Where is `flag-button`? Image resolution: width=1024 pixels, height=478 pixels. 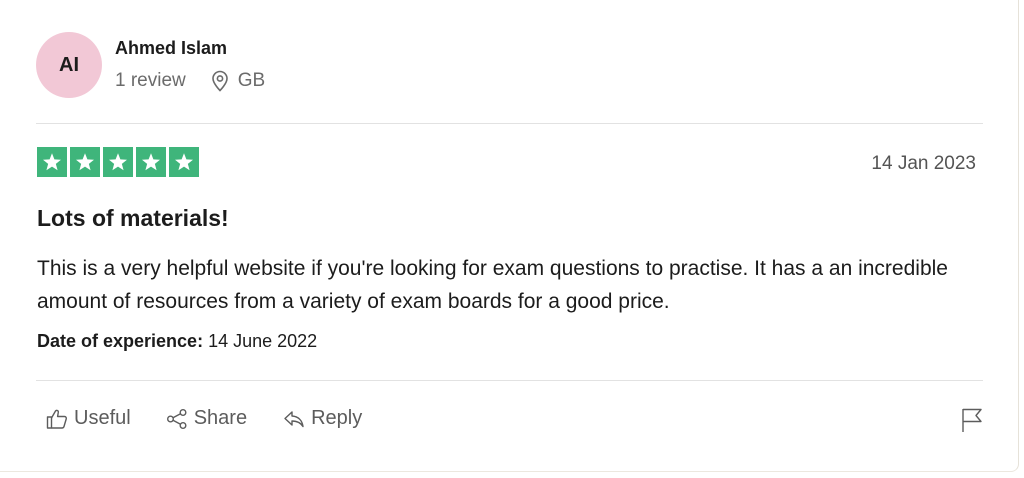 flag-button is located at coordinates (972, 420).